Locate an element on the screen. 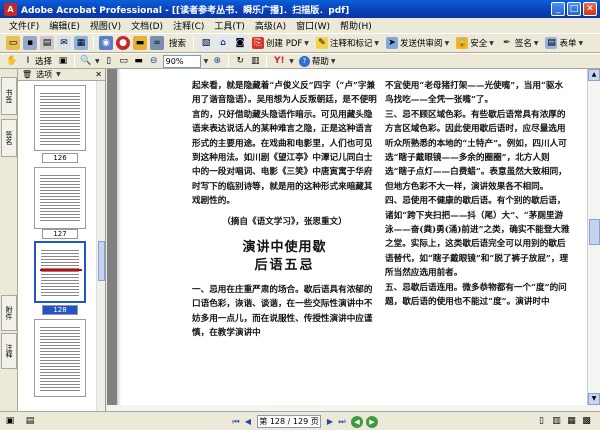 Image resolution: width=600 pixels, height=430 pixels. minimize-button: _ is located at coordinates (558, 9).